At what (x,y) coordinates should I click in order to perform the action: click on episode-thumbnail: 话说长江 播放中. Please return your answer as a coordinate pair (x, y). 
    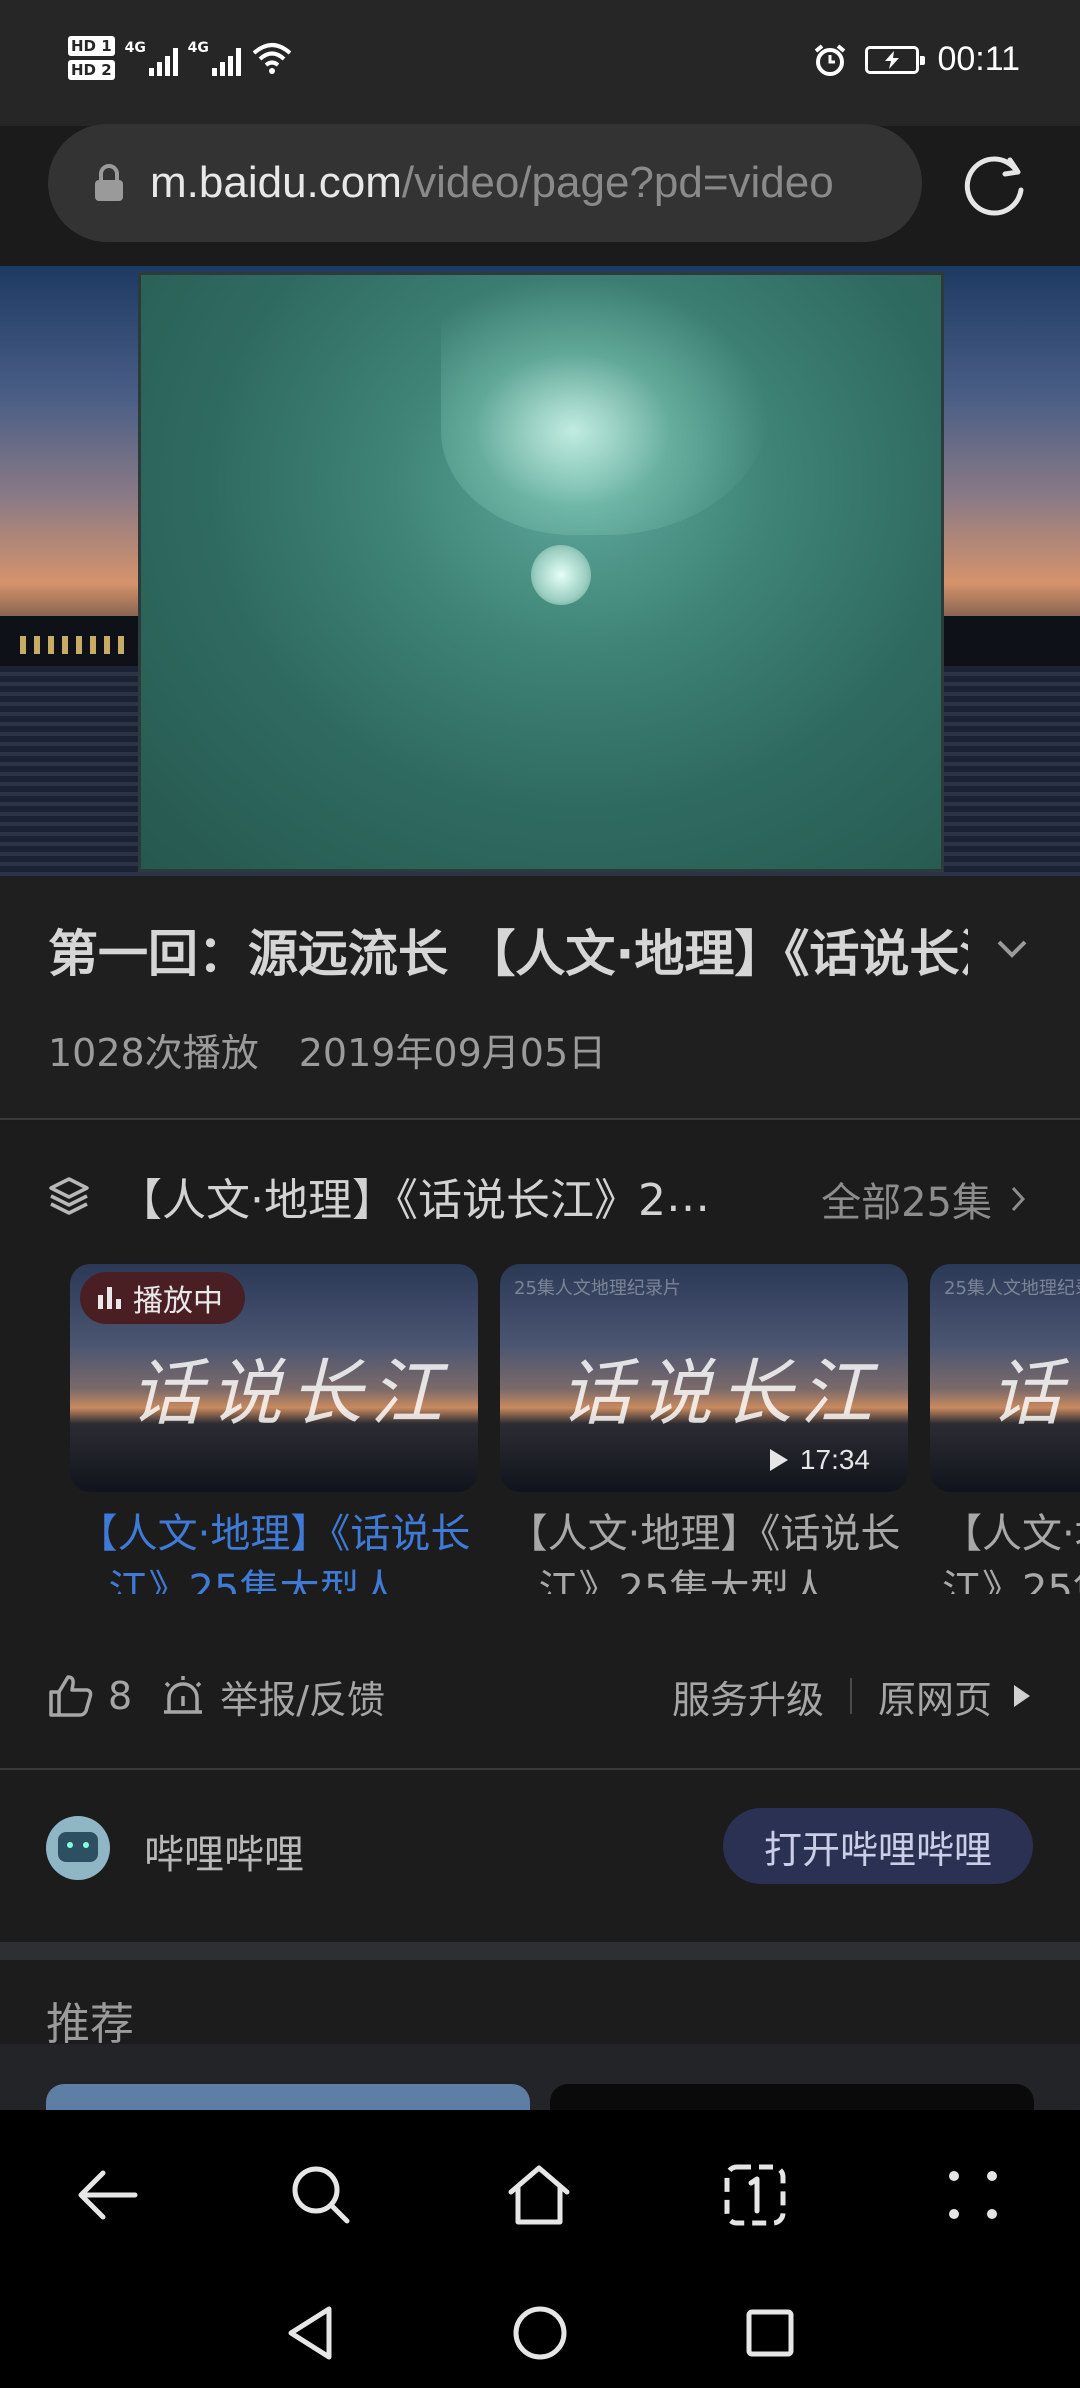
    Looking at the image, I should click on (274, 1378).